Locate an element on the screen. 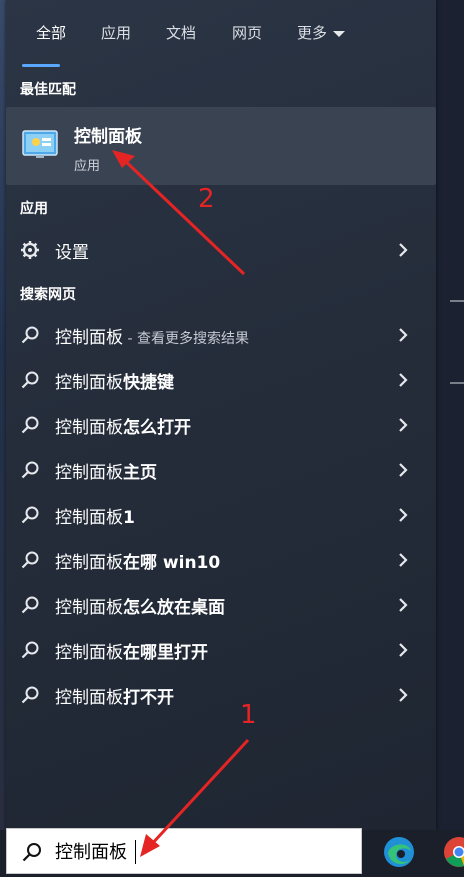  search-tabs: 全部 应用 文档 网页 更多 is located at coordinates (221, 33).